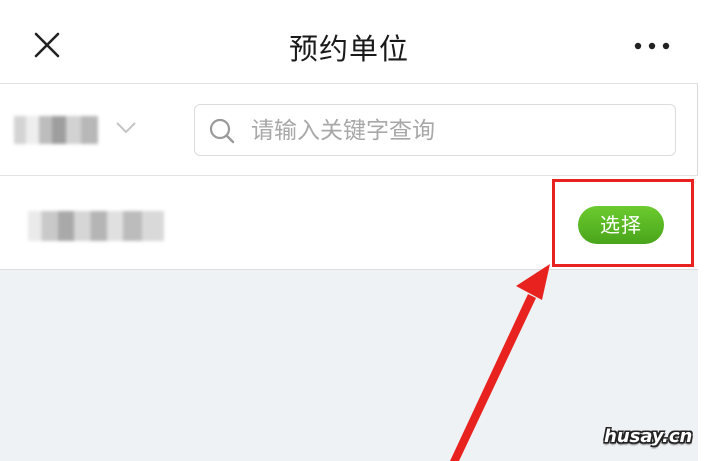 This screenshot has width=706, height=461. What do you see at coordinates (623, 223) in the screenshot?
I see `highlight-annotation-box` at bounding box center [623, 223].